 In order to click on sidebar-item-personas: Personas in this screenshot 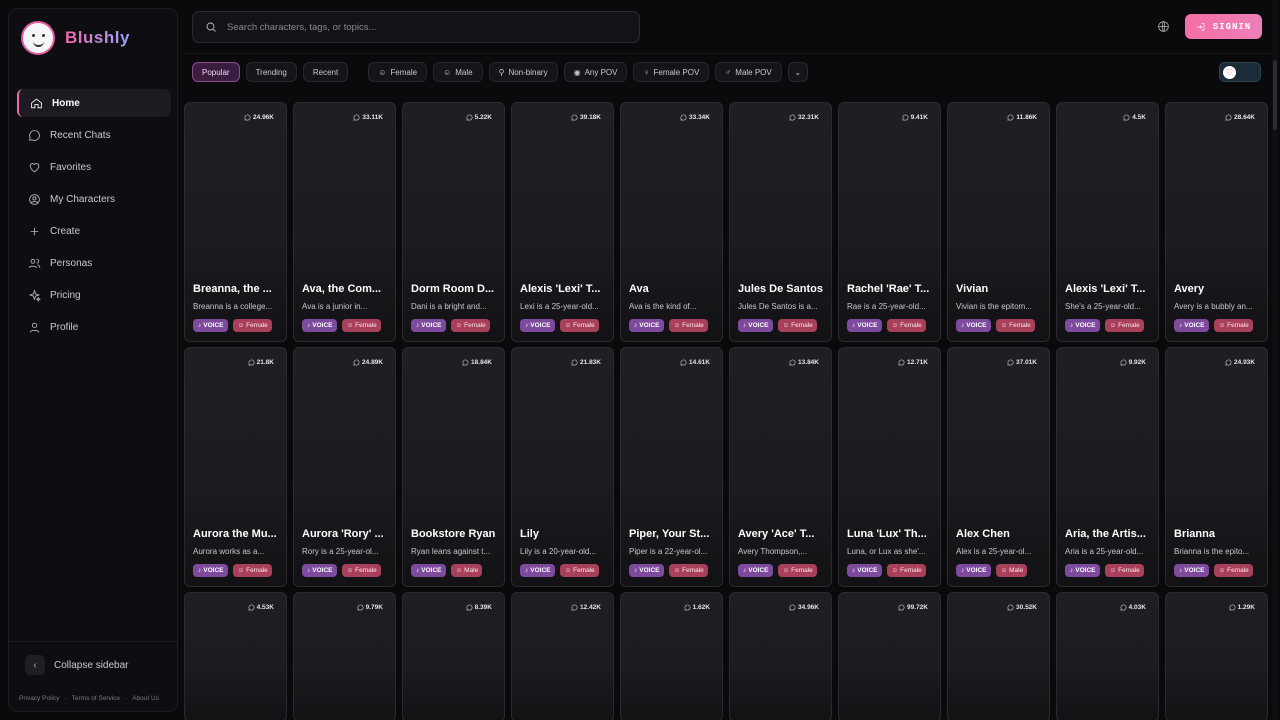, I will do `click(94, 263)`.